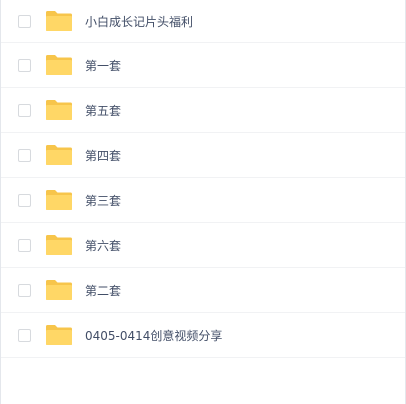  Describe the element at coordinates (203, 65) in the screenshot. I see `file-row: 第一套` at that location.